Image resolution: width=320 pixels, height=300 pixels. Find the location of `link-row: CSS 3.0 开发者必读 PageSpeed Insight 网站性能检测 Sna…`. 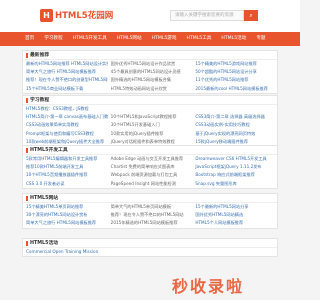

link-row: CSS 3.0 开发者必读 PageSpeed Insight 网站性能检测 Sna… is located at coordinates (150, 184).